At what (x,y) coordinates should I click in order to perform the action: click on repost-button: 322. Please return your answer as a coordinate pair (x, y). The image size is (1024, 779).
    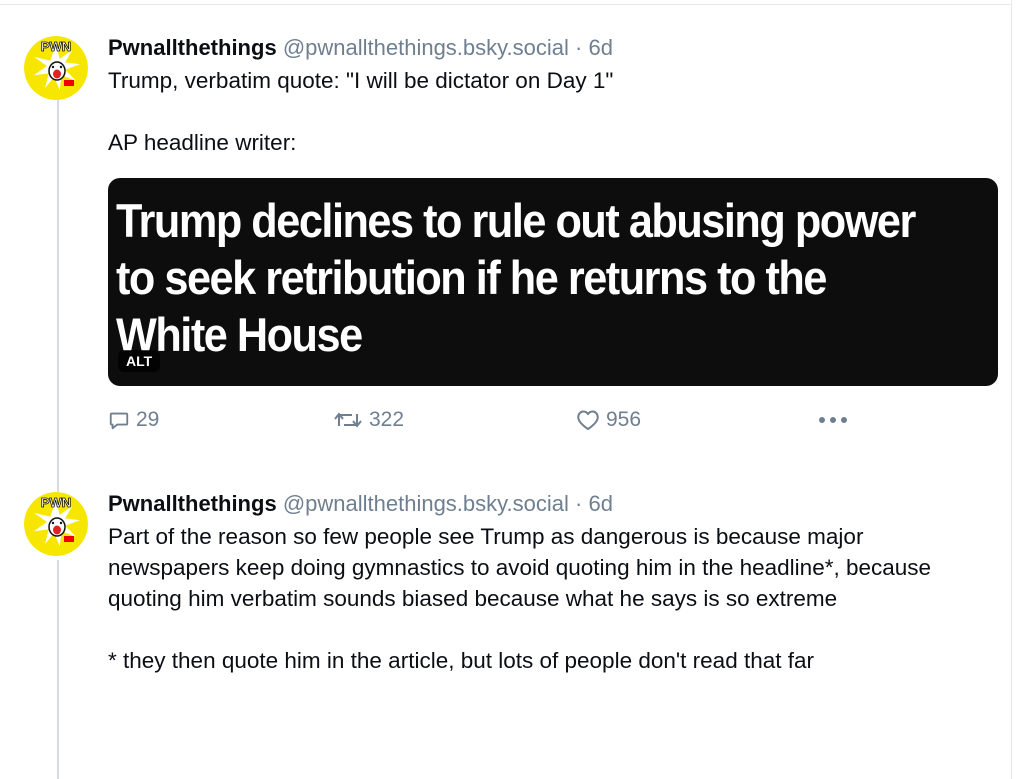
    Looking at the image, I should click on (368, 420).